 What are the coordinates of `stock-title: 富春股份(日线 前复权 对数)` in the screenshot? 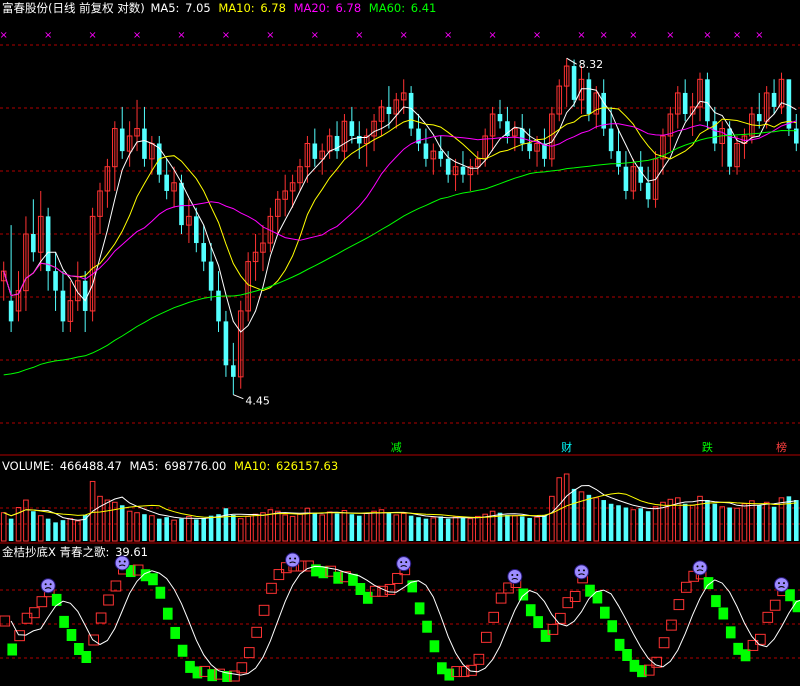 It's located at (73, 8).